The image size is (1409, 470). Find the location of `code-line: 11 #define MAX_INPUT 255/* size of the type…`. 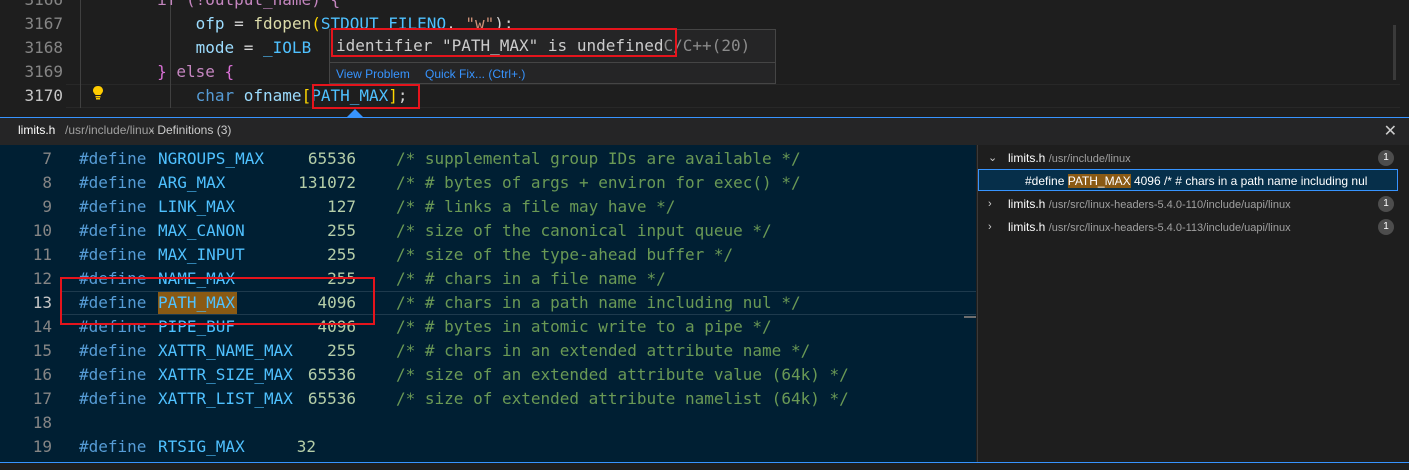

code-line: 11 #define MAX_INPUT 255/* size of the type… is located at coordinates (488, 255).